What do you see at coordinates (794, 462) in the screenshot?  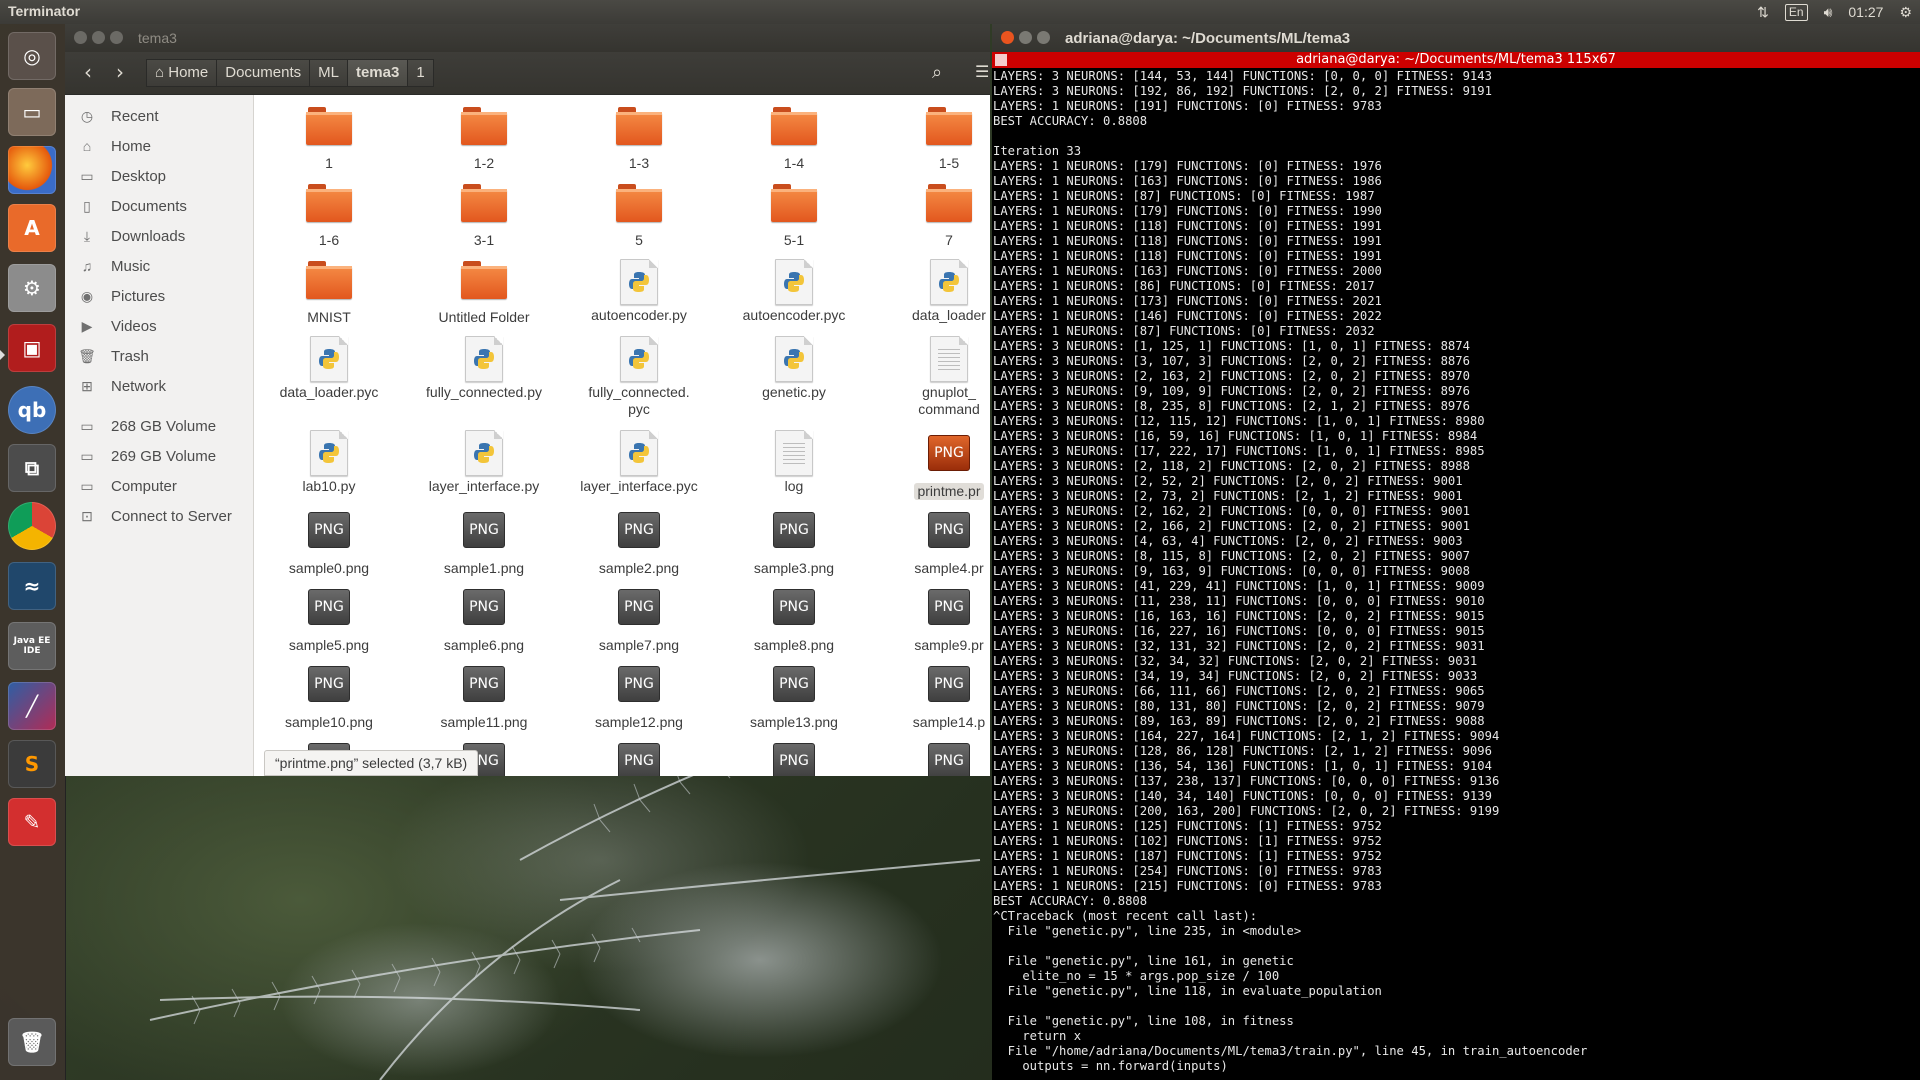 I see `file-item: log` at bounding box center [794, 462].